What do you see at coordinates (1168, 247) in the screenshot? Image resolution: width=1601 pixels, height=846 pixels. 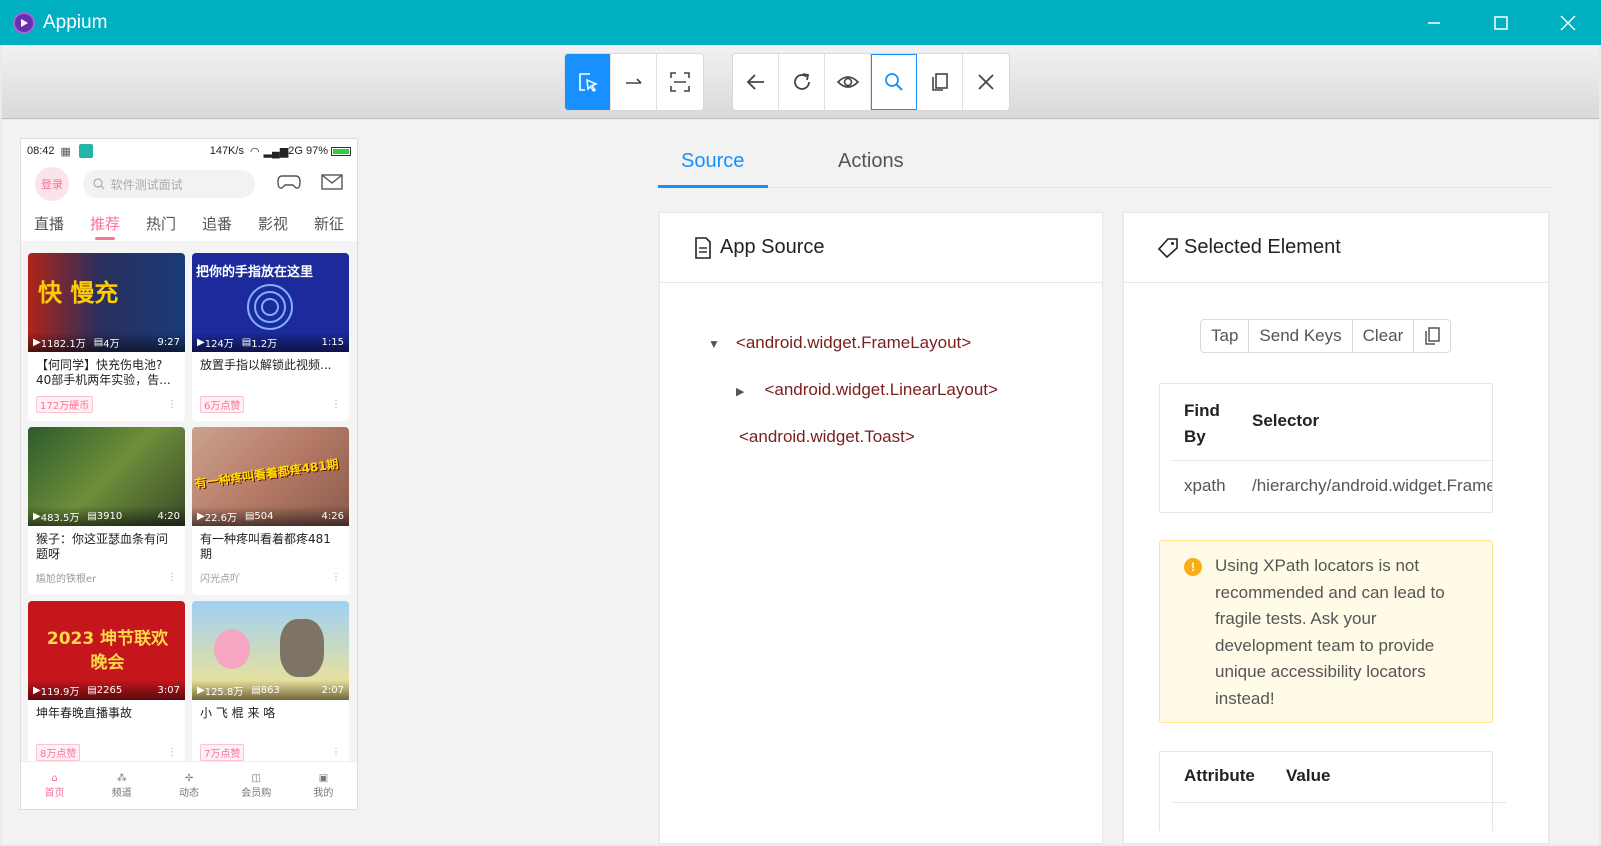 I see `tag-icon` at bounding box center [1168, 247].